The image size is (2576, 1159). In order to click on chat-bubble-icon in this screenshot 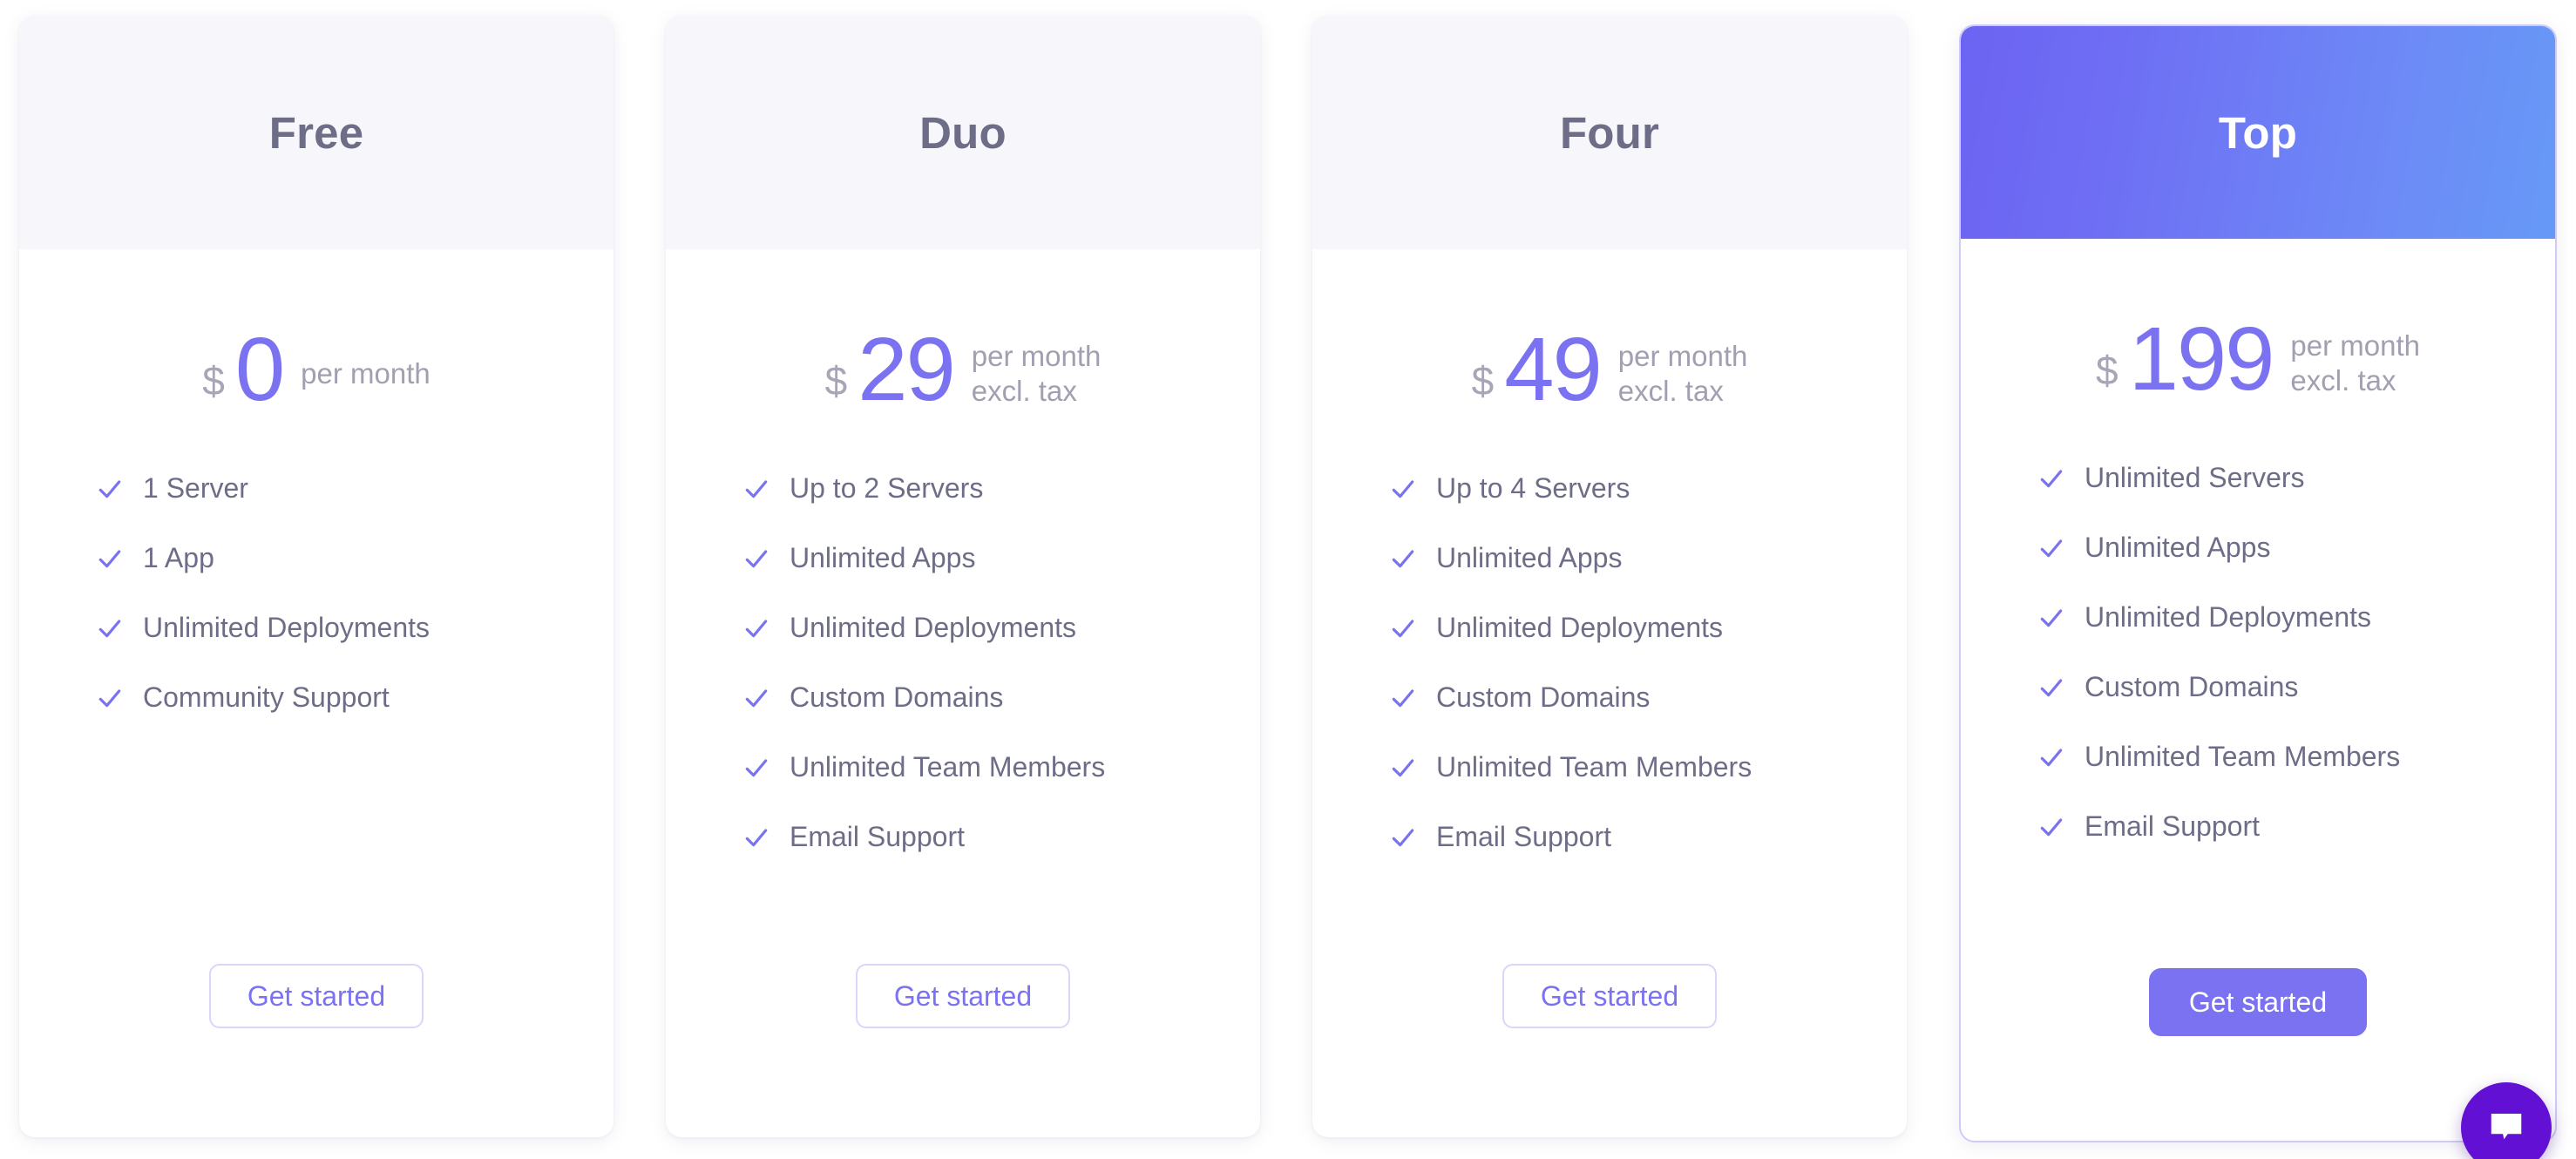, I will do `click(2506, 1128)`.